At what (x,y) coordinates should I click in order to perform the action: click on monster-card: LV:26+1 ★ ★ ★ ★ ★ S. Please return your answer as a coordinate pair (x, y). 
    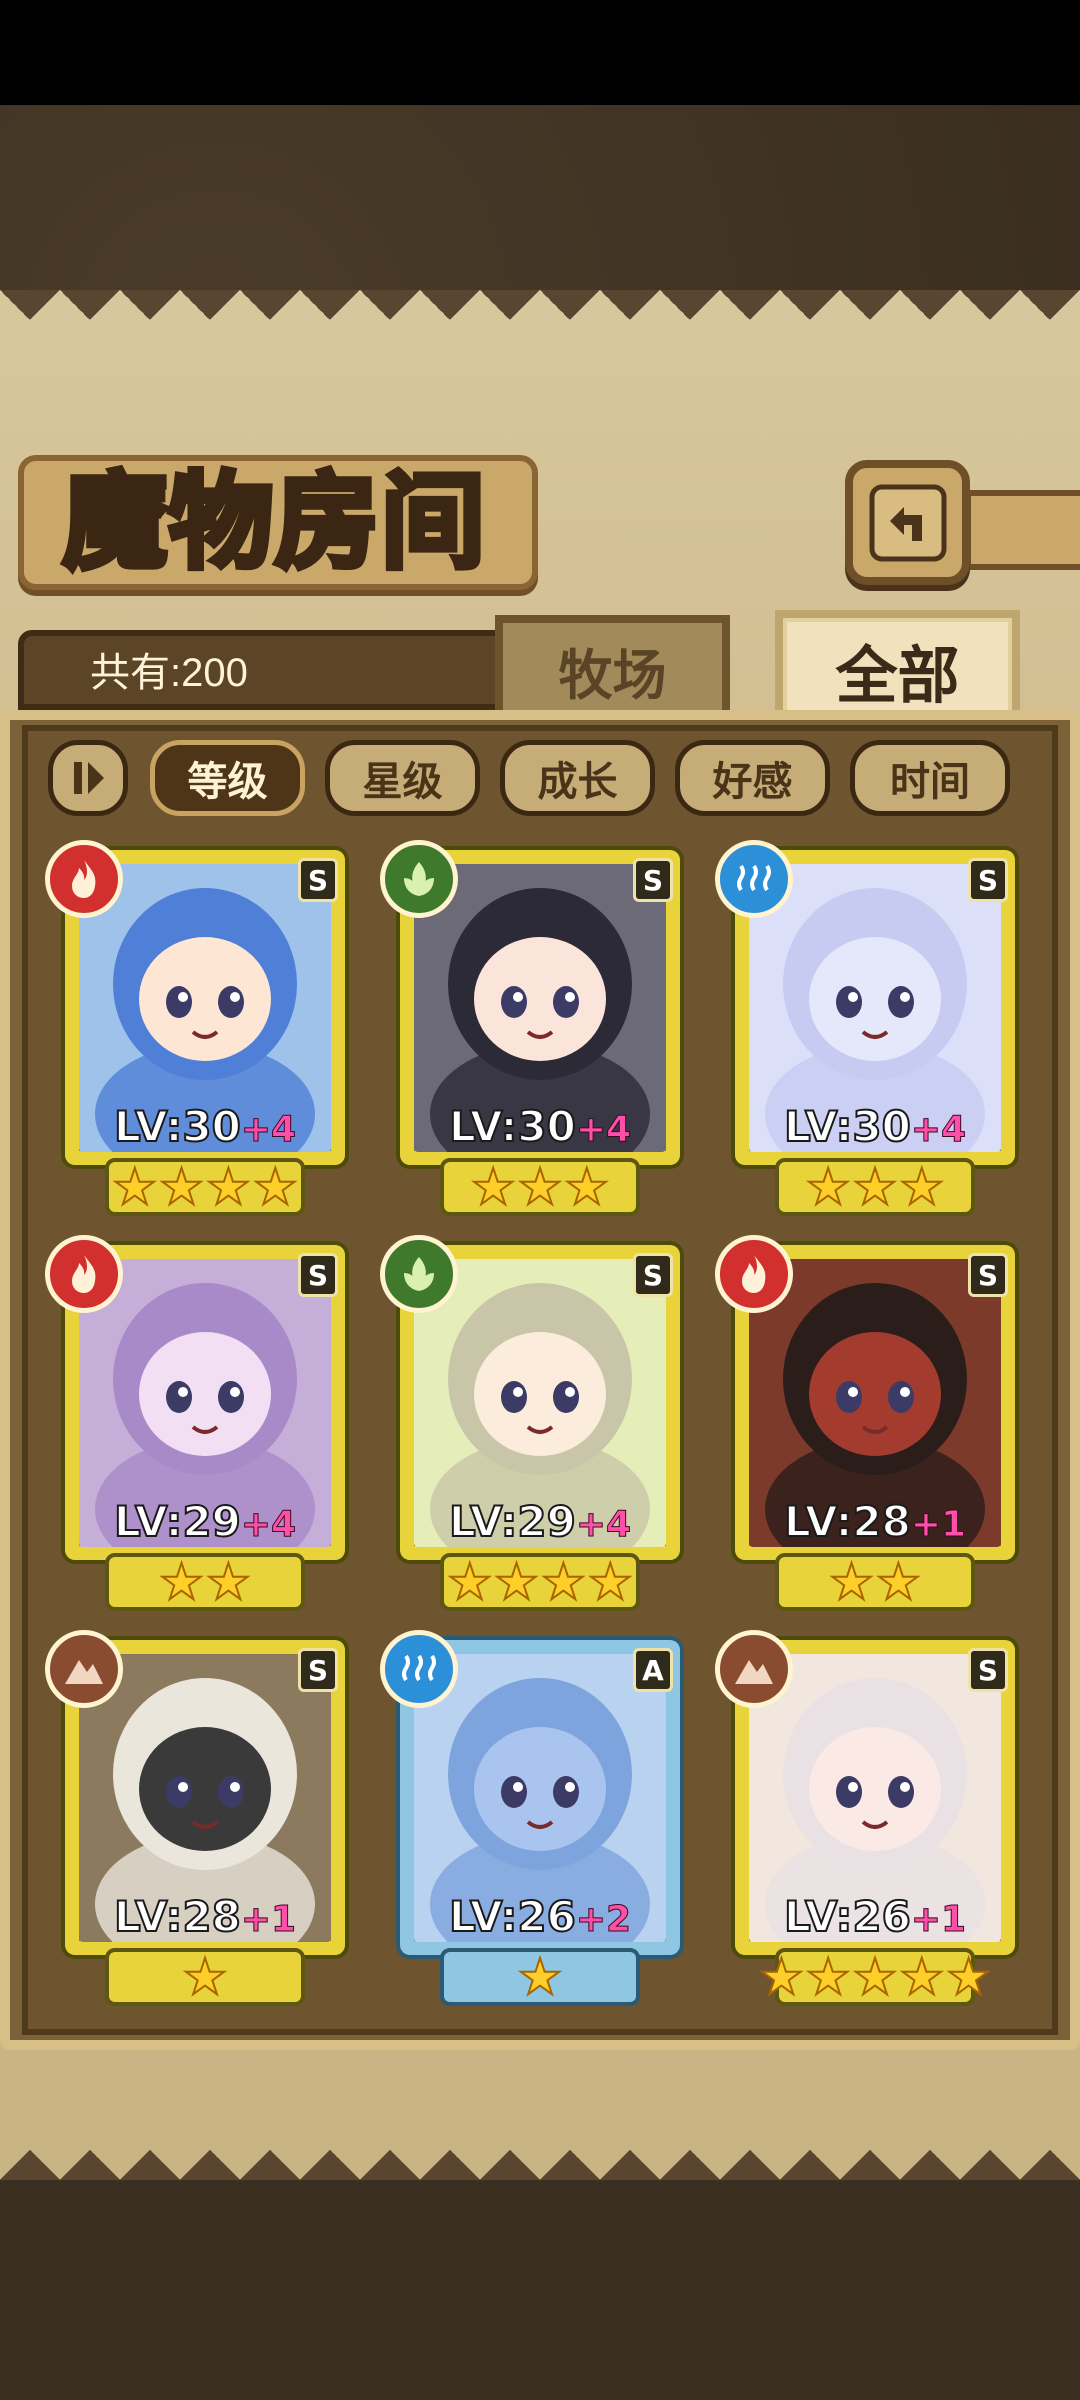
    Looking at the image, I should click on (865, 1820).